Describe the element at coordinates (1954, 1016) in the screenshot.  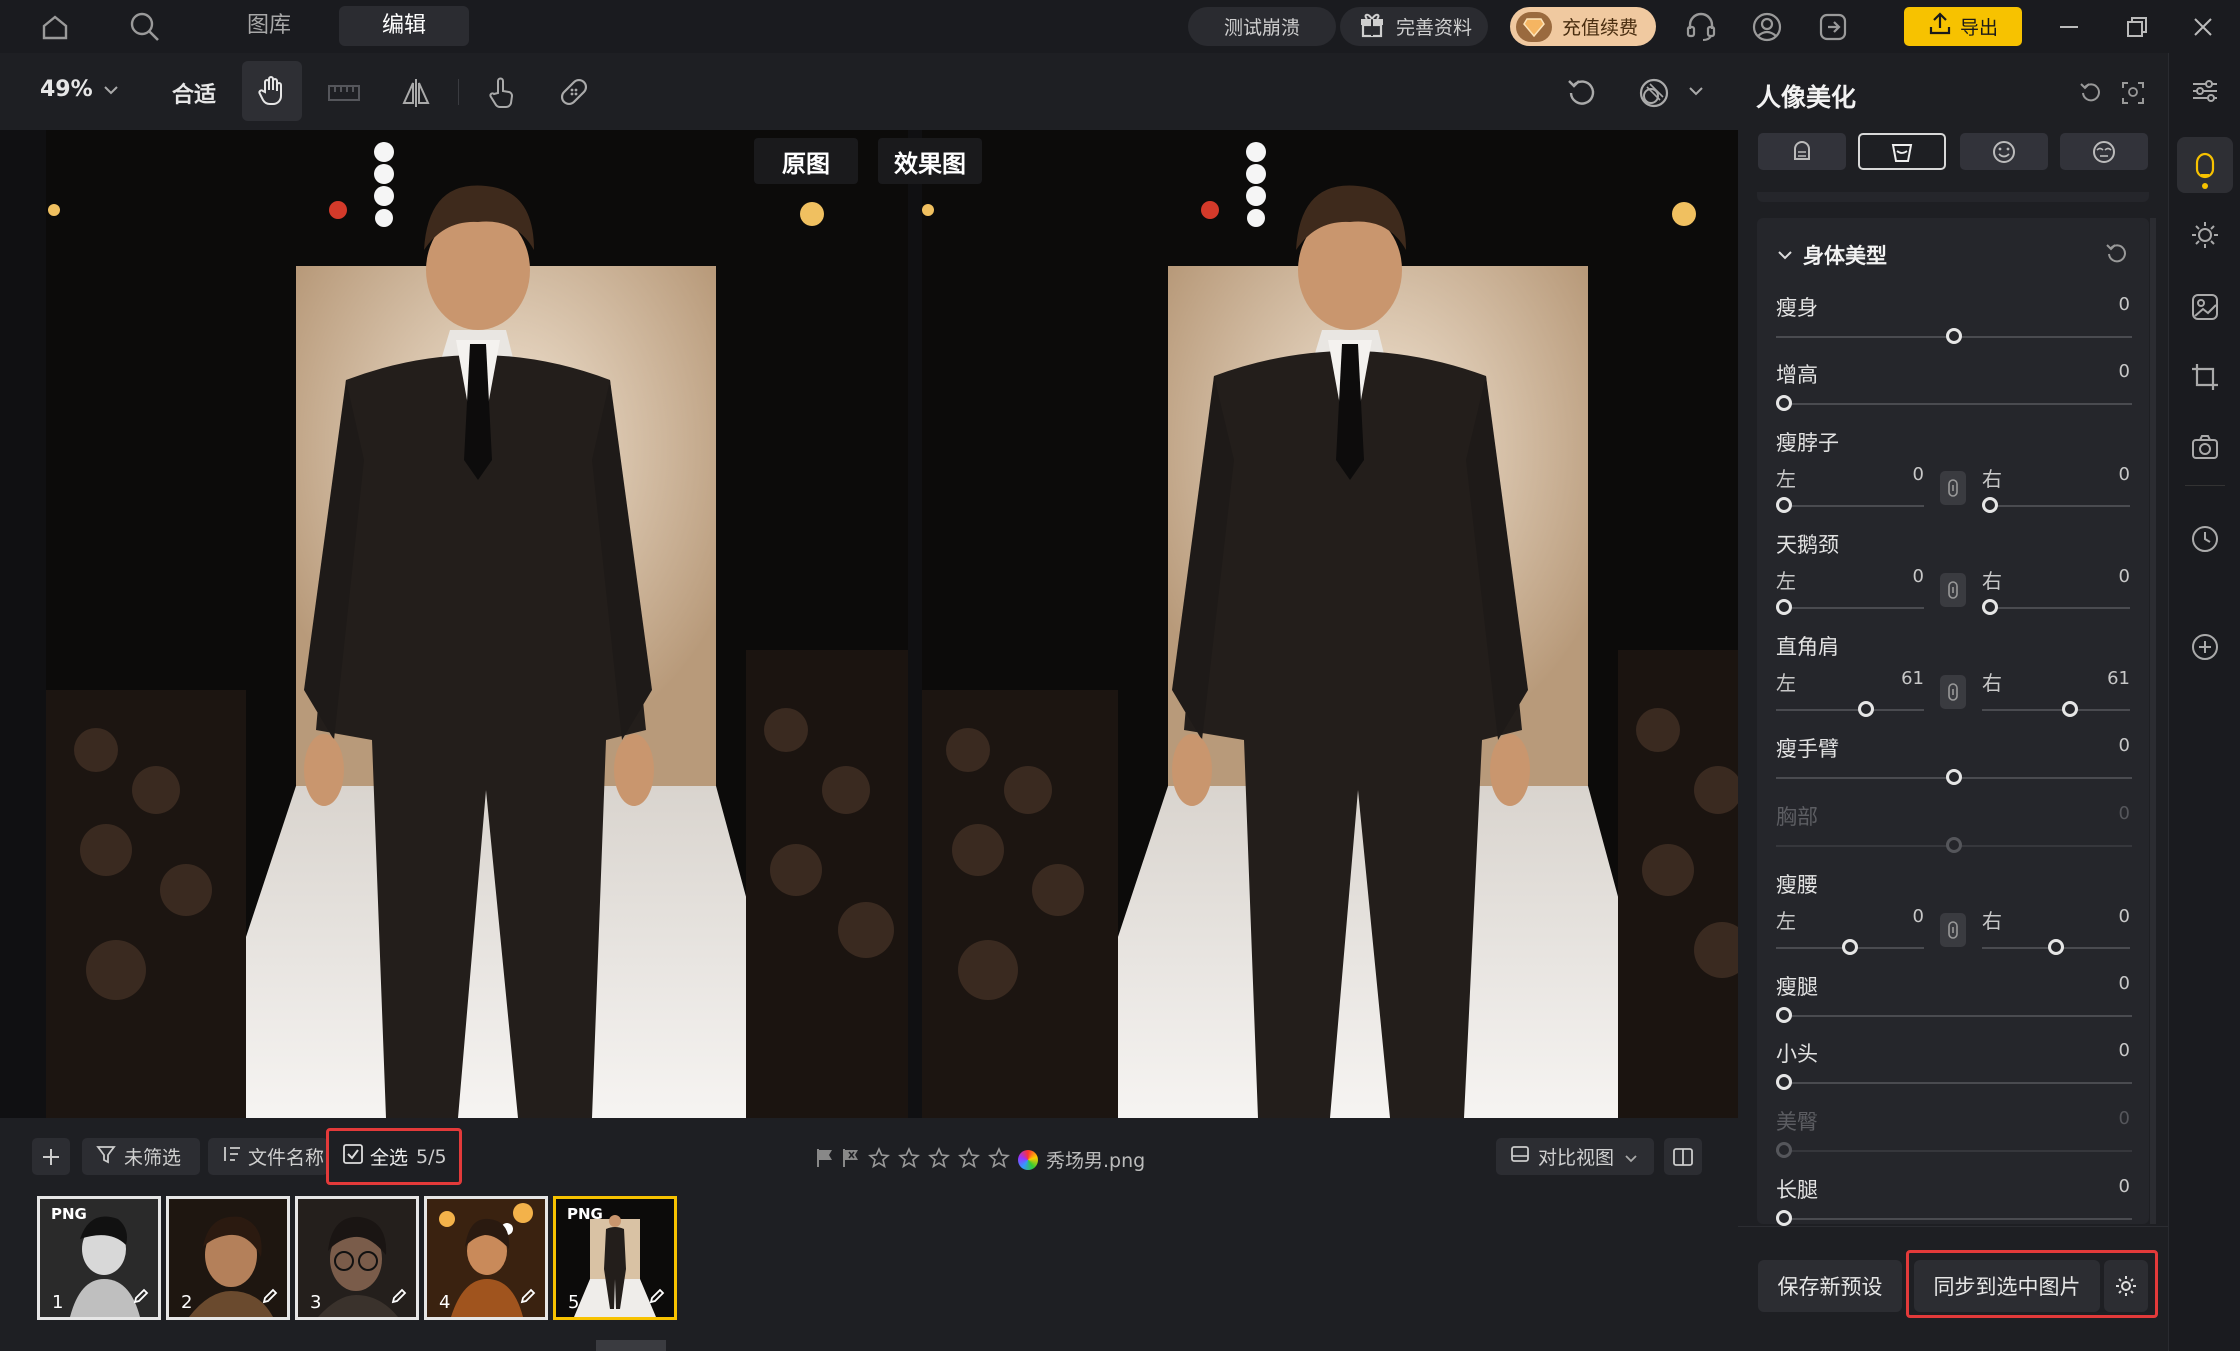
I see `slim-leg-track` at that location.